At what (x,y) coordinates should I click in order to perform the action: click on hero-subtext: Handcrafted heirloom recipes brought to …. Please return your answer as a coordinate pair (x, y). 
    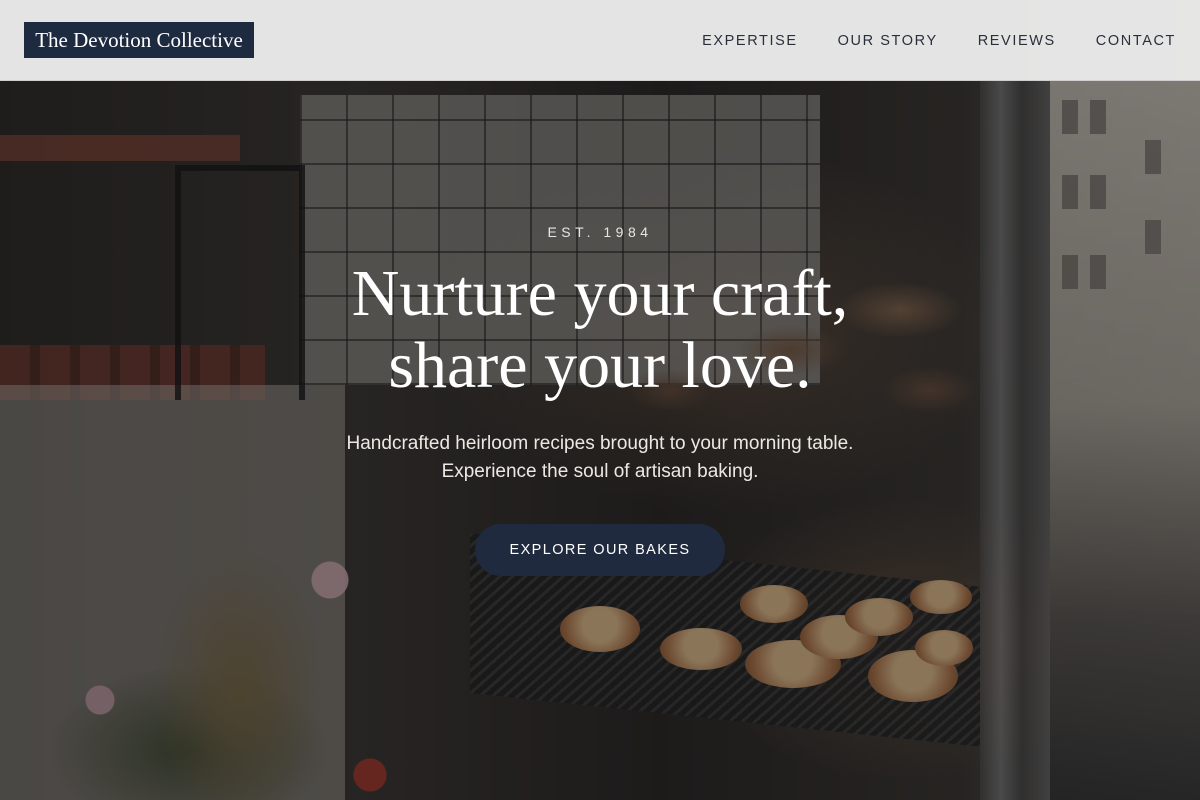
    Looking at the image, I should click on (600, 458).